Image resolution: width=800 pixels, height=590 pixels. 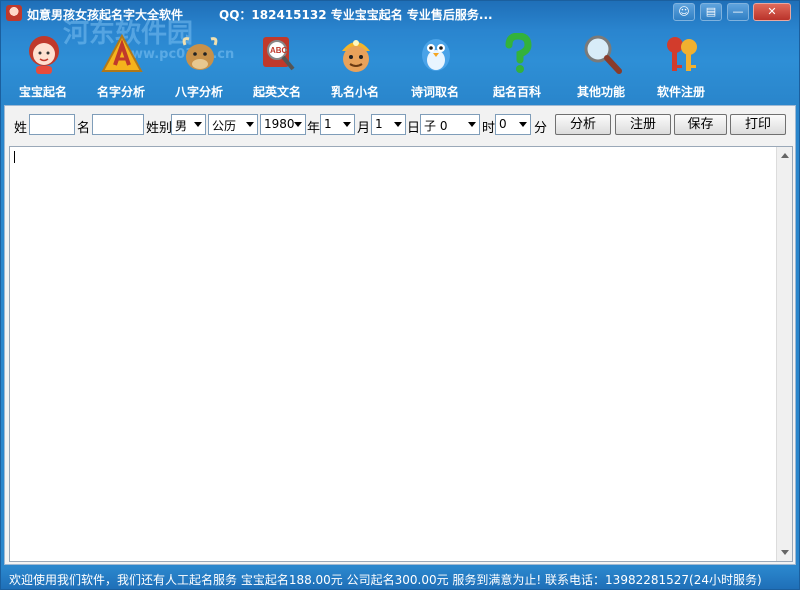 What do you see at coordinates (600, 92) in the screenshot?
I see `toolbar-label: 其他功能` at bounding box center [600, 92].